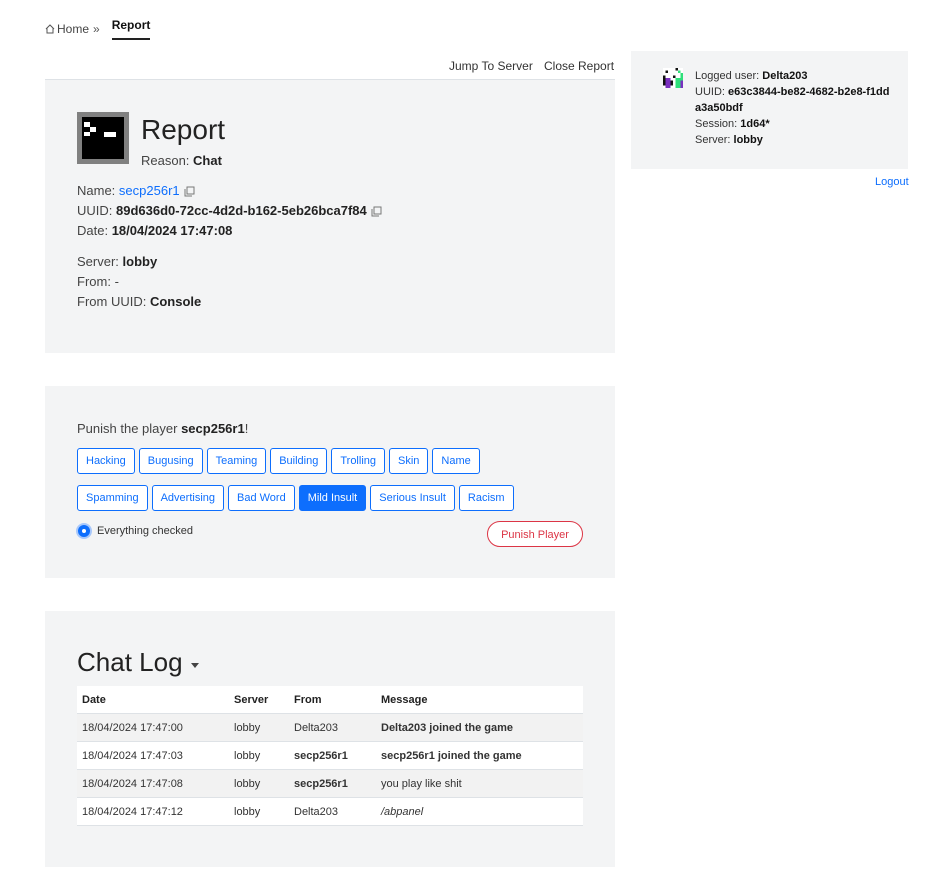 This screenshot has width=947, height=891. I want to click on cell-message: /abpanel, so click(479, 811).